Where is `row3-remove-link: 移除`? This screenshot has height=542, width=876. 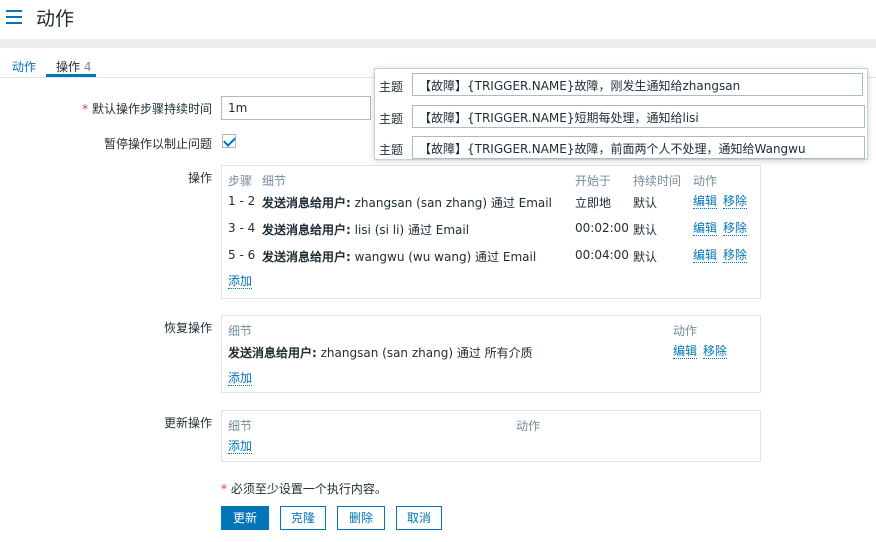
row3-remove-link: 移除 is located at coordinates (735, 255).